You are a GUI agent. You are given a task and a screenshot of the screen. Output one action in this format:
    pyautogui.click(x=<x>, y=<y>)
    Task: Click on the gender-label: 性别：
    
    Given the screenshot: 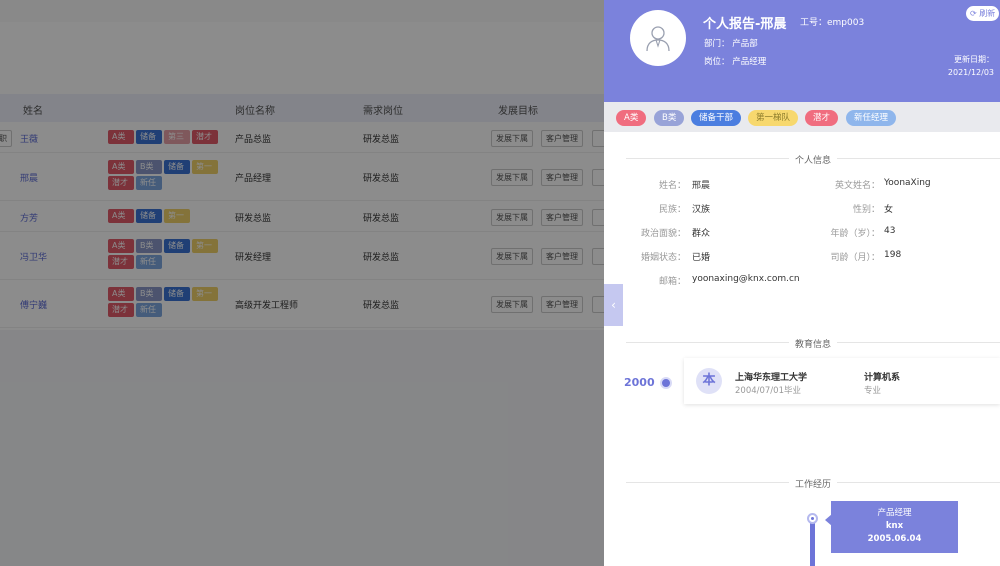 What is the action you would take?
    pyautogui.click(x=866, y=210)
    